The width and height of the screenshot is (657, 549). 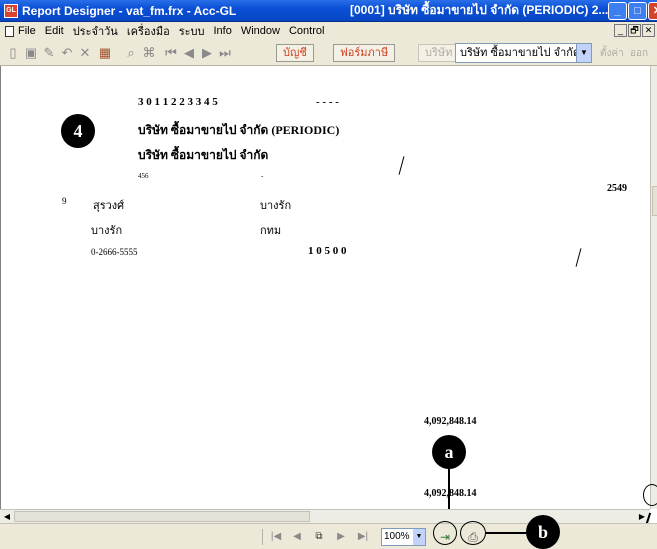 What do you see at coordinates (639, 53) in the screenshot?
I see `exit-label: ออก` at bounding box center [639, 53].